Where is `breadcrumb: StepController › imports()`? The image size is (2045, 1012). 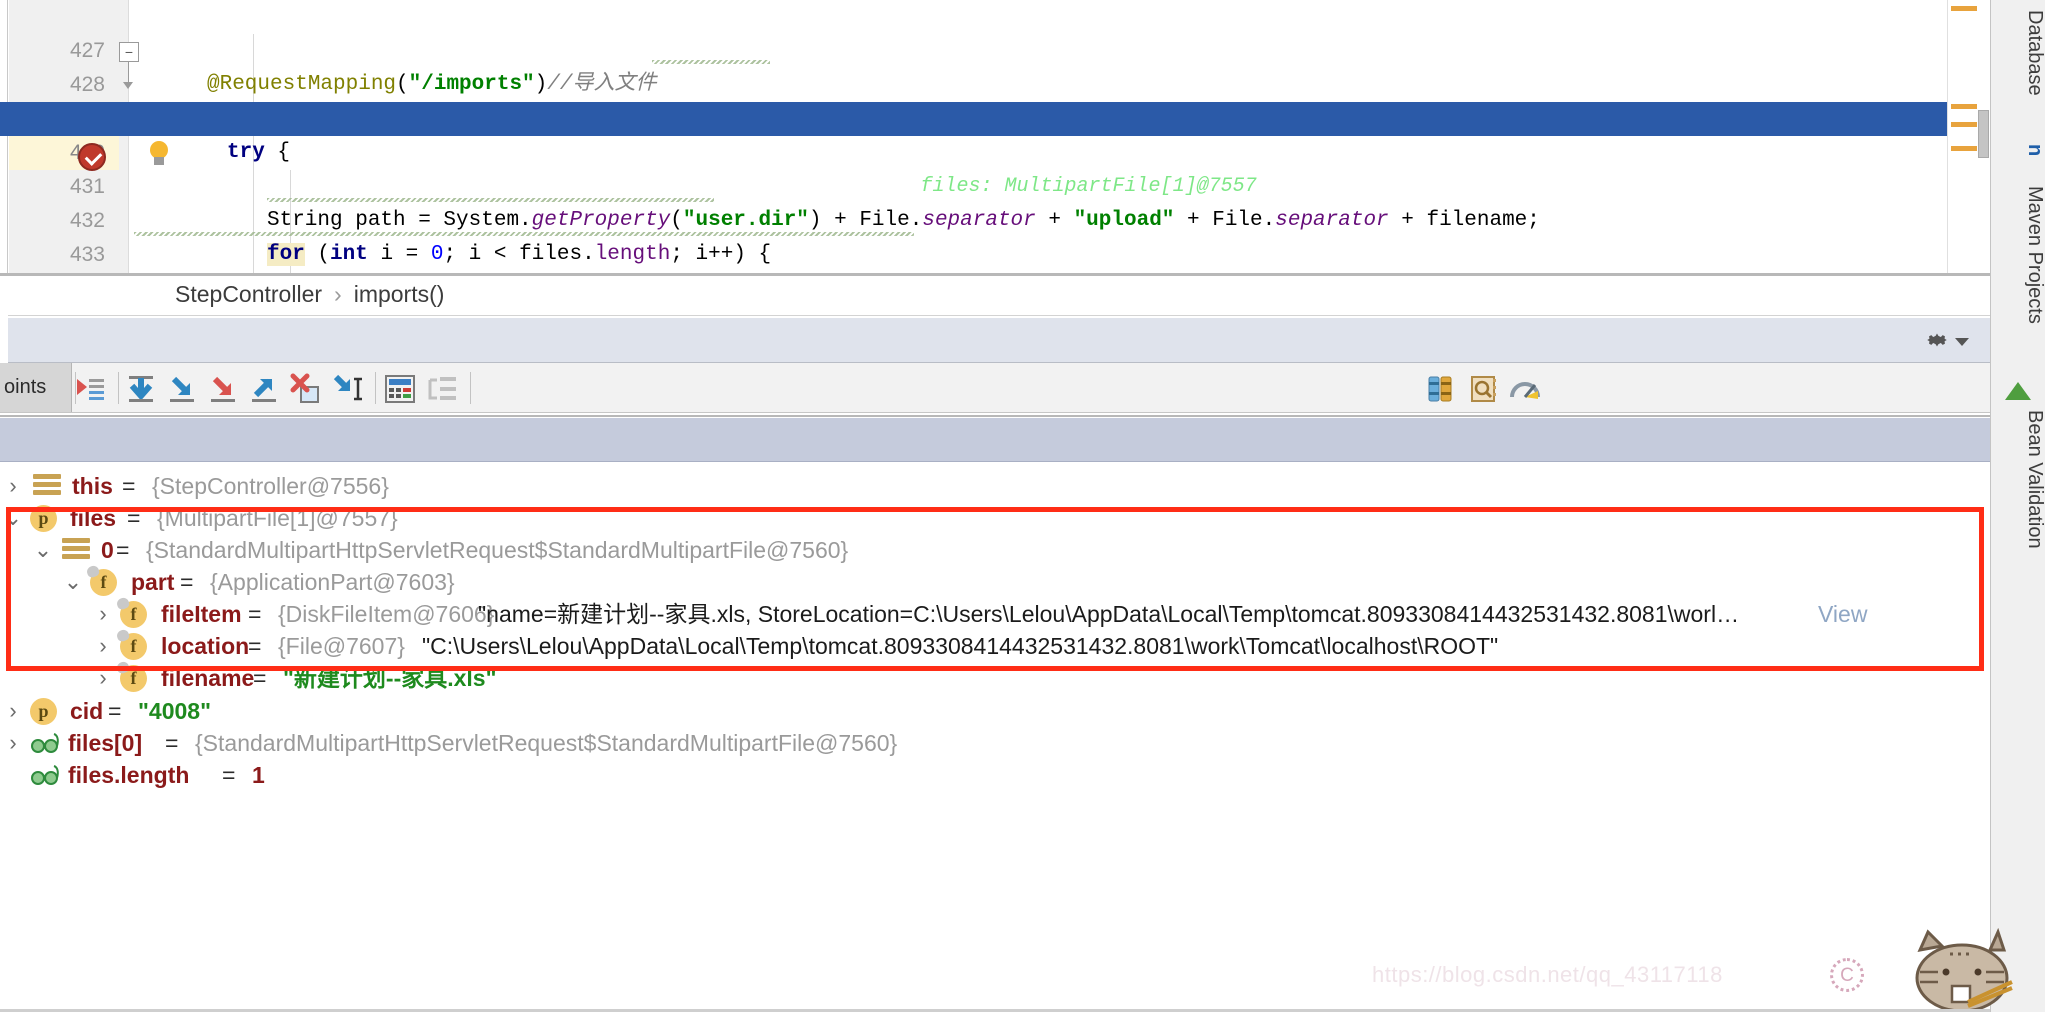
breadcrumb: StepController › imports() is located at coordinates (309, 294).